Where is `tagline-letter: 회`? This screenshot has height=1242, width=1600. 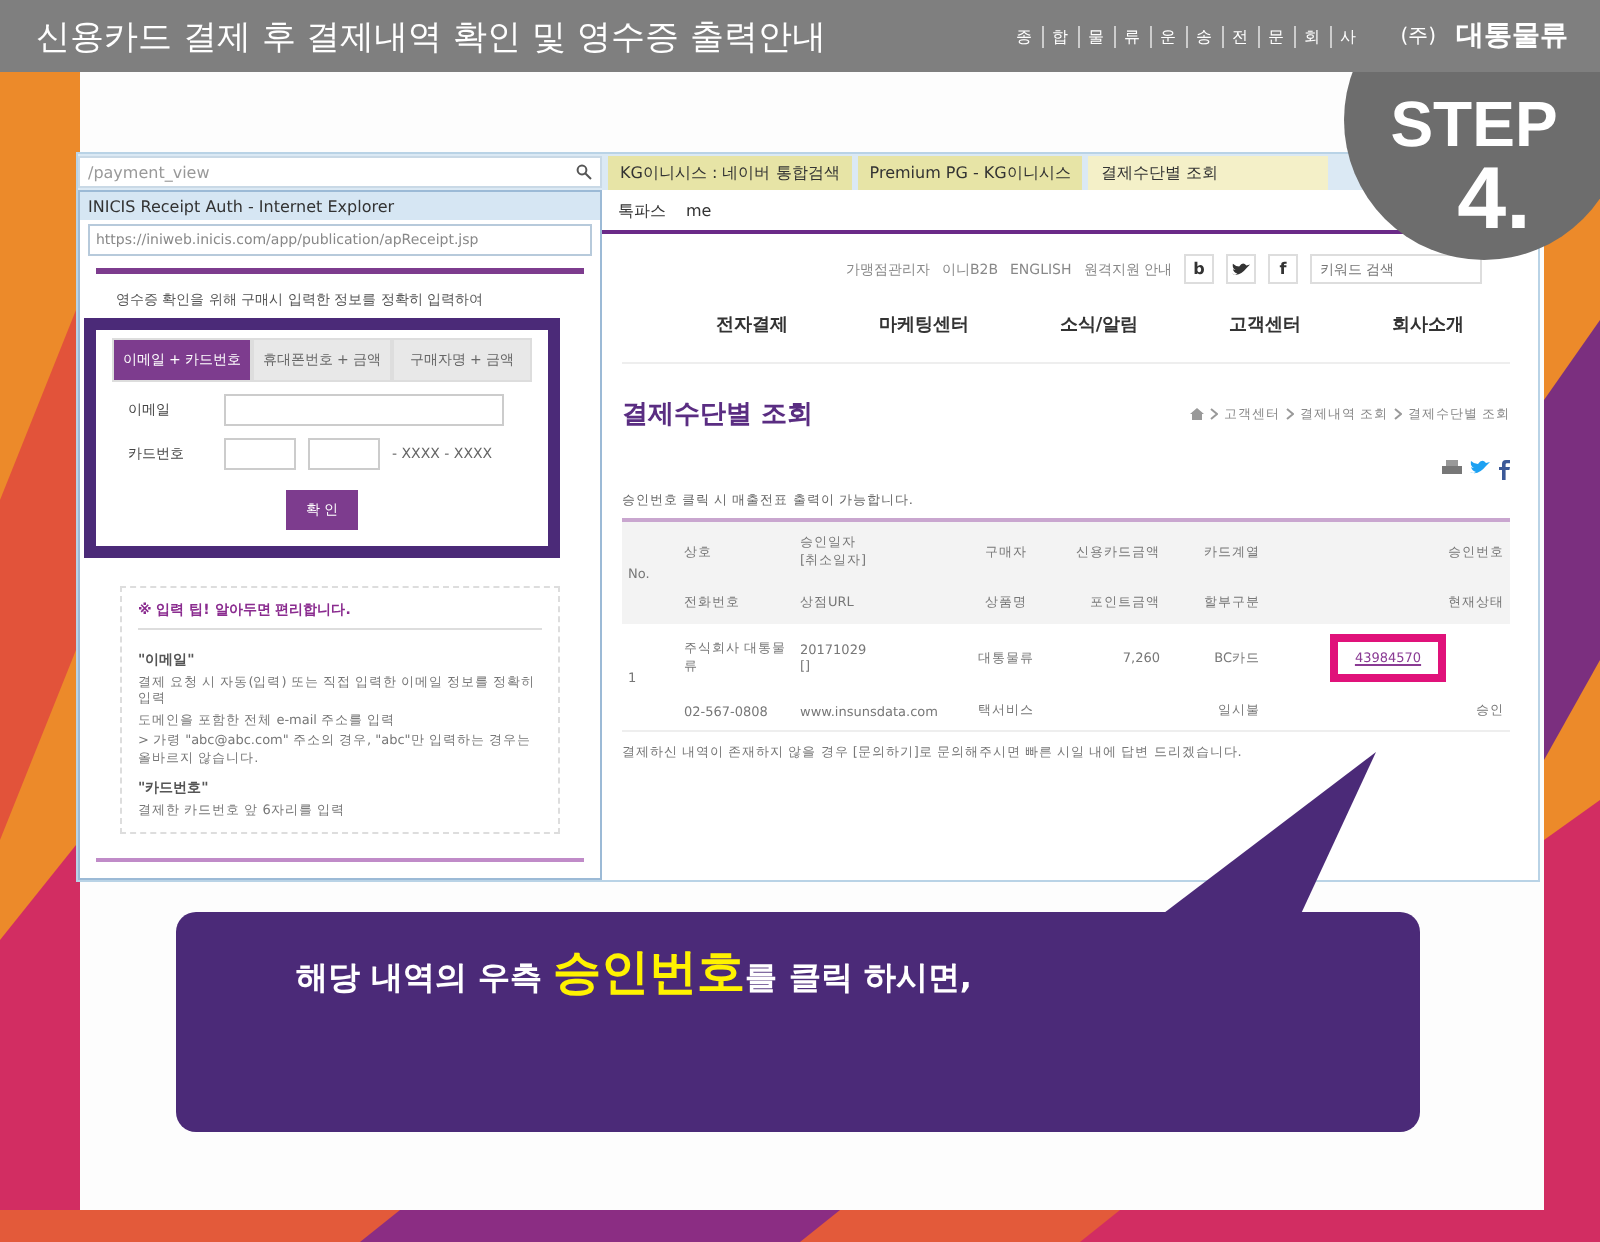
tagline-letter: 회 is located at coordinates (1309, 36).